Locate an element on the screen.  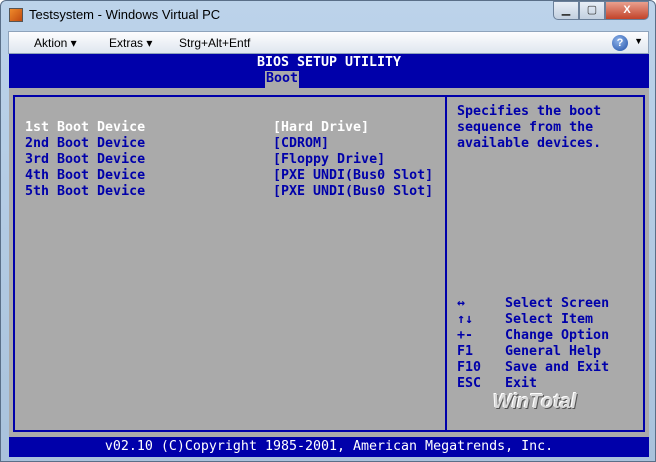
menu-ctrl-alt-del: Strg+Alt+Entf is located at coordinates (214, 43).